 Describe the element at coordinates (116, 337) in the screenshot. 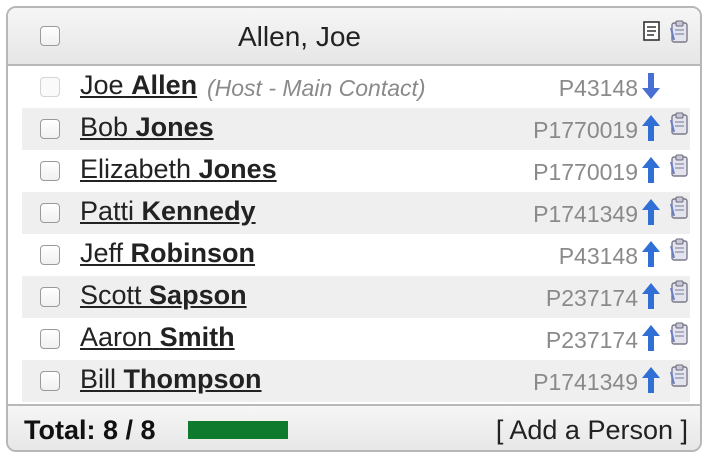

I see `first-name: Aaron` at that location.